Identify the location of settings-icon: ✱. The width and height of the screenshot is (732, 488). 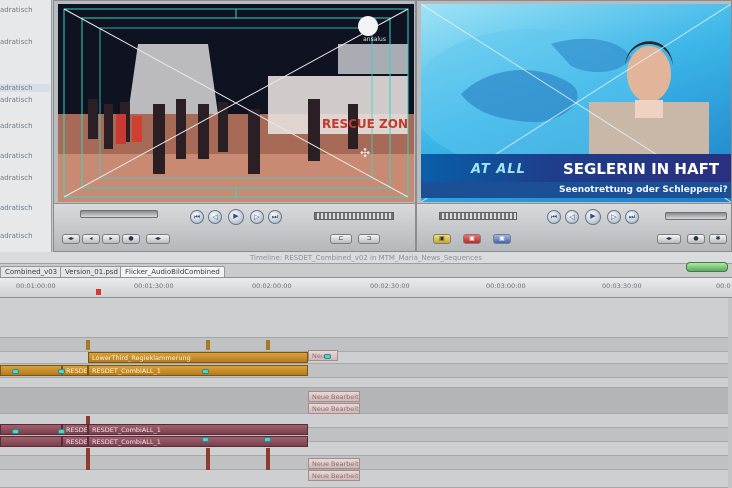
(718, 239).